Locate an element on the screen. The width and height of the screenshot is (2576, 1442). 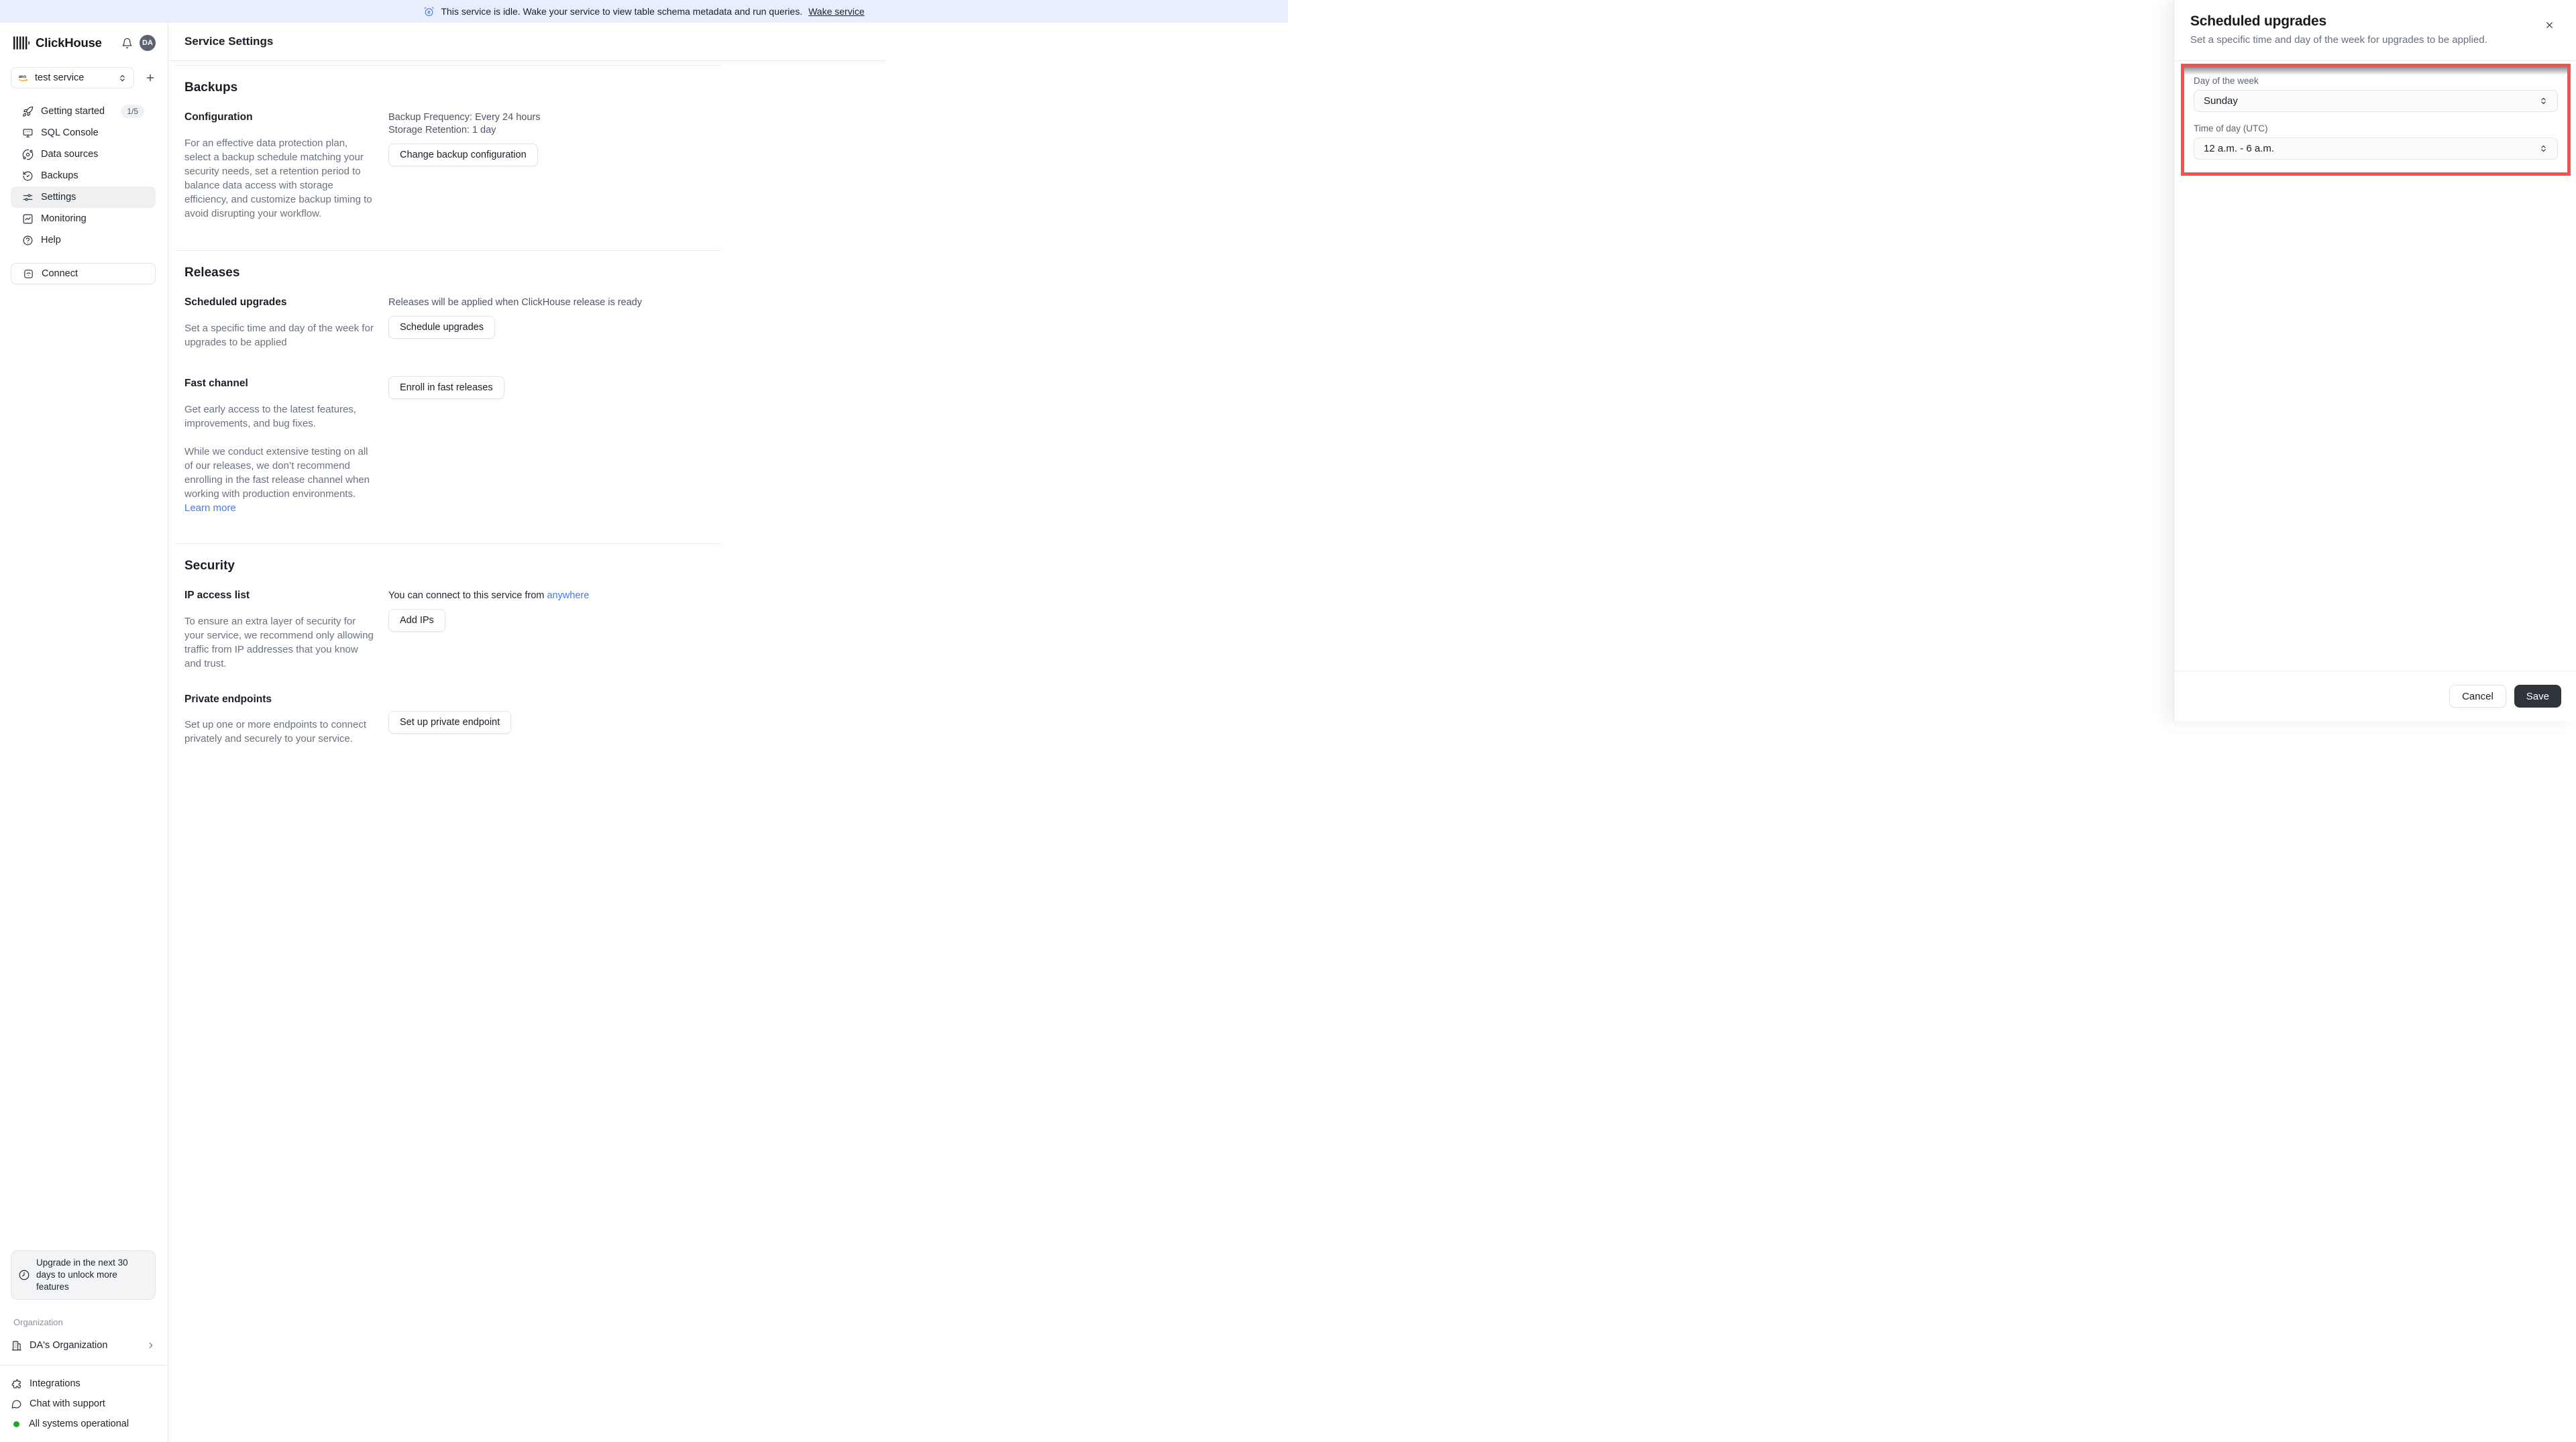
add-ips-button: Add IPs is located at coordinates (416, 620).